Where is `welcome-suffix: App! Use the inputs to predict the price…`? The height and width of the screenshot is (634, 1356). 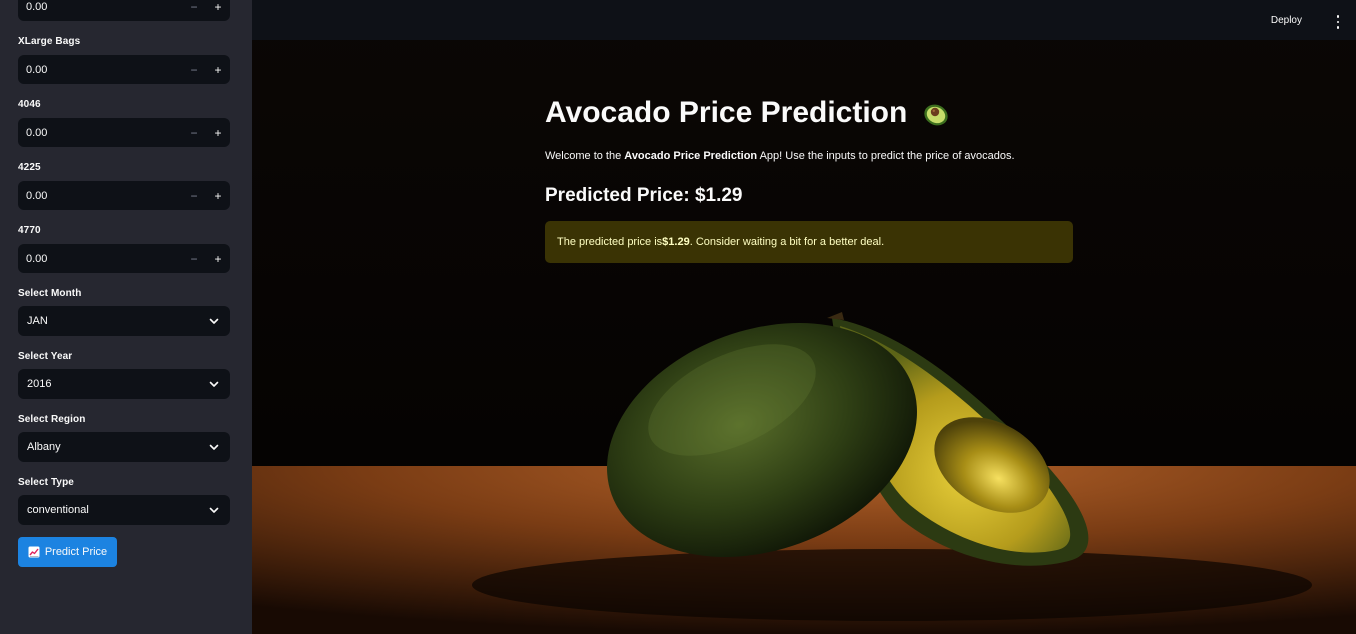
welcome-suffix: App! Use the inputs to predict the price… is located at coordinates (886, 156).